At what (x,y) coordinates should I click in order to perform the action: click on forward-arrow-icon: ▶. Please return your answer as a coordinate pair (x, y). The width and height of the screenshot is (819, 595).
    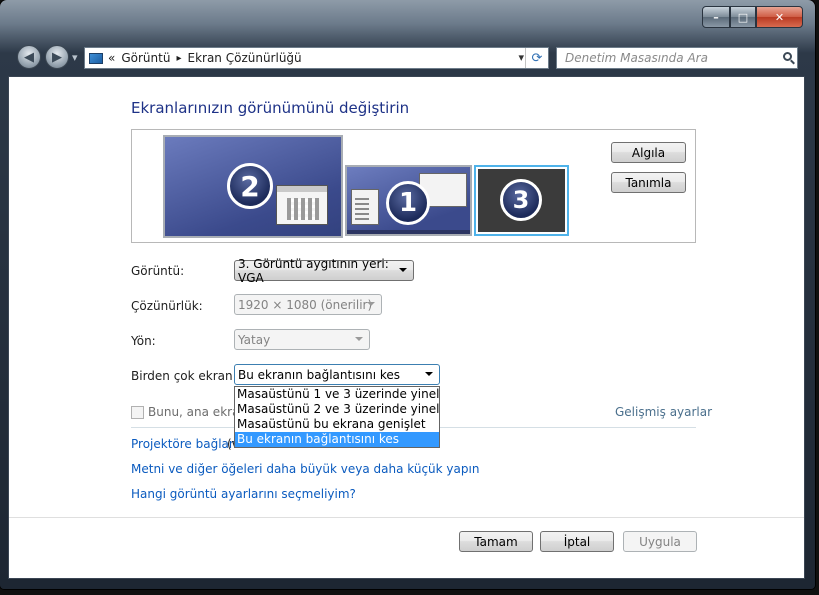
    Looking at the image, I should click on (57, 57).